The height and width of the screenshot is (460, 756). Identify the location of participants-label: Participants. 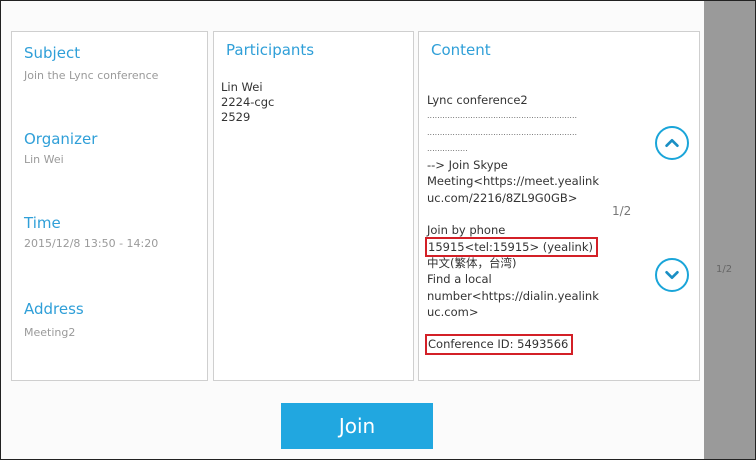
(270, 50).